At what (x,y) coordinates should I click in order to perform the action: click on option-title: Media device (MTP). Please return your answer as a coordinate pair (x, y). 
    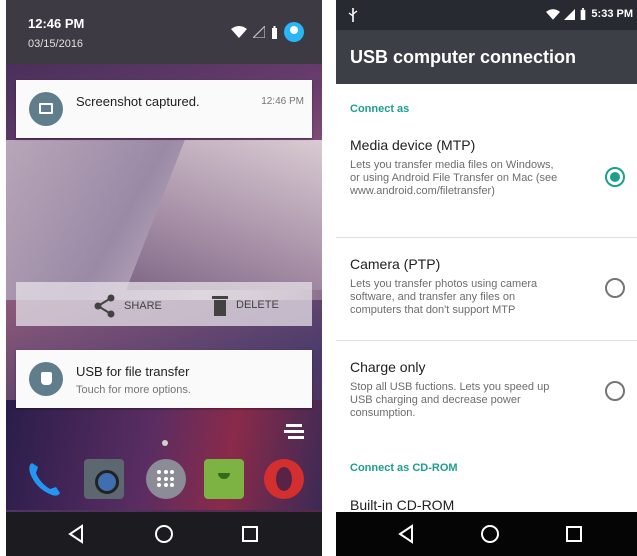
    Looking at the image, I should click on (413, 145).